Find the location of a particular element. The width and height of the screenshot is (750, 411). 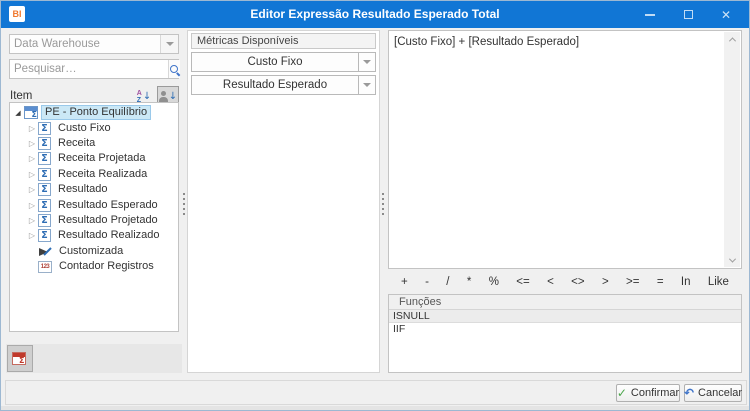

operator-button: < is located at coordinates (550, 282).